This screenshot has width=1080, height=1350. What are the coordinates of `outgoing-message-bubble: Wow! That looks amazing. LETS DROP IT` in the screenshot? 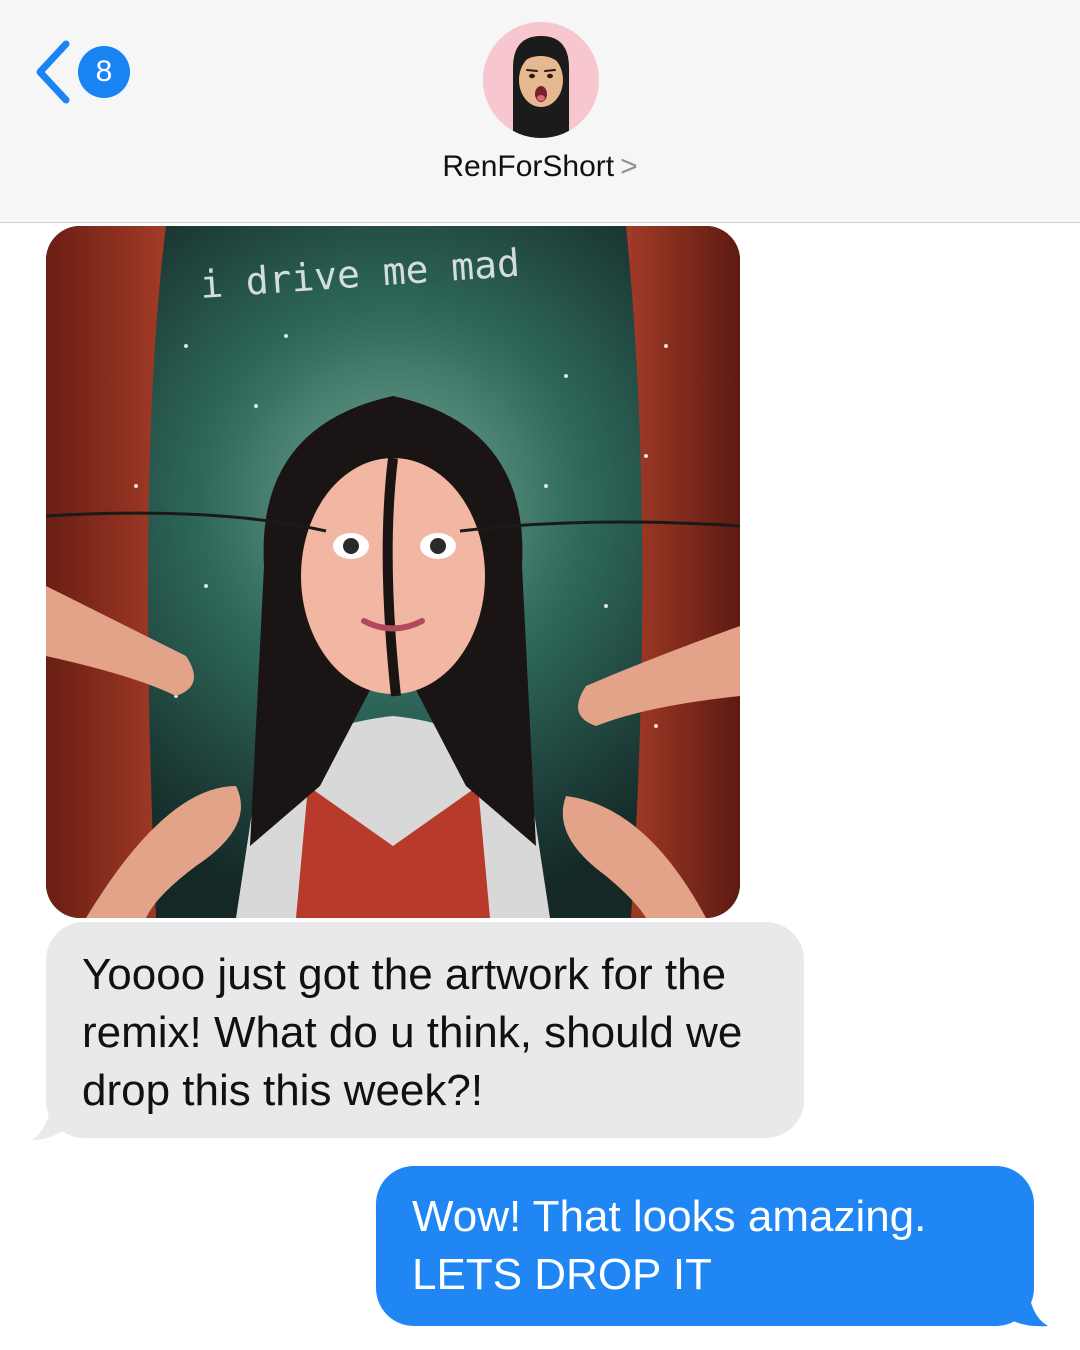 It's located at (705, 1246).